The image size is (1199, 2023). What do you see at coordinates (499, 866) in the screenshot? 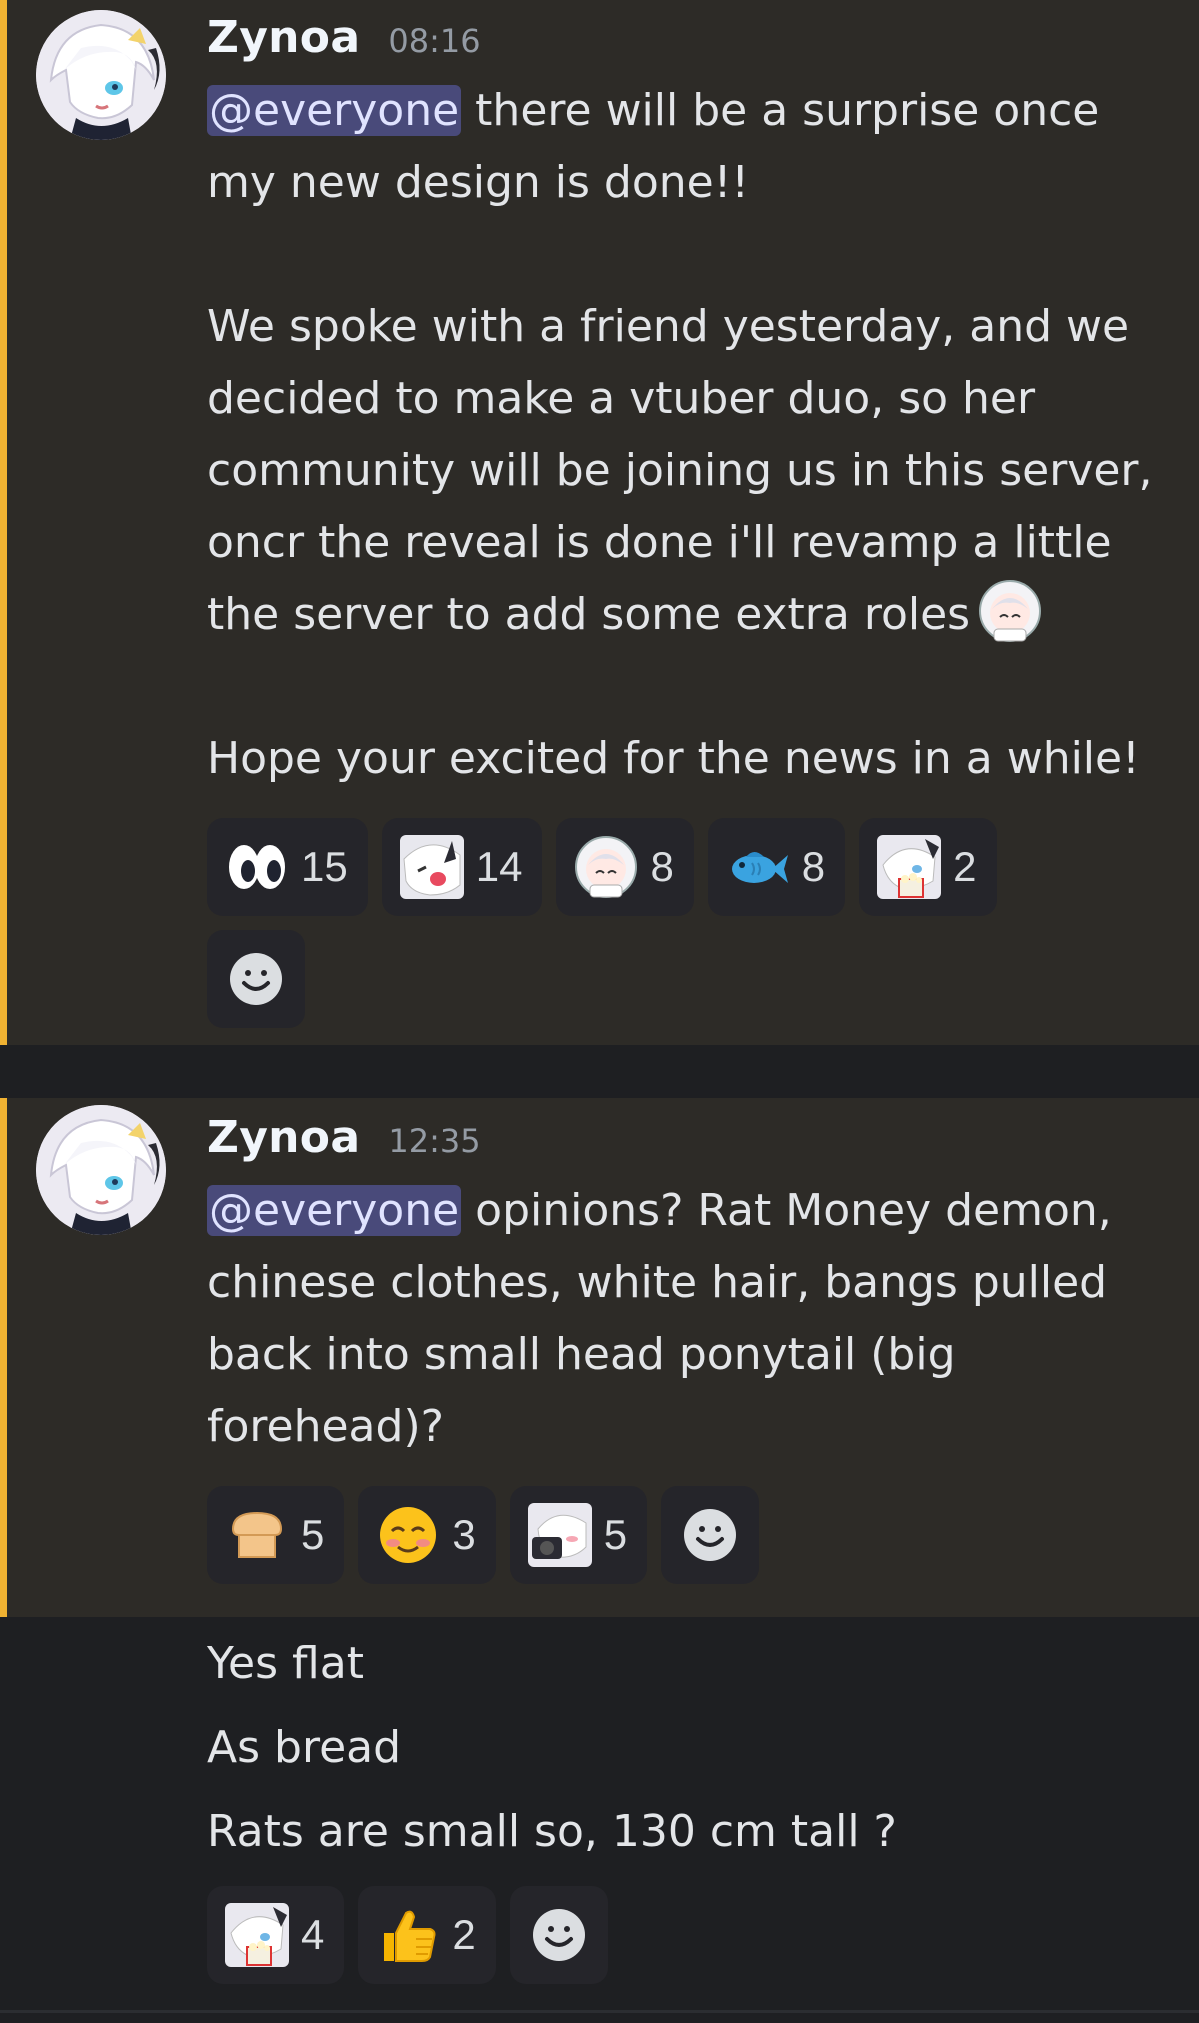
I see `reaction-count: 14` at bounding box center [499, 866].